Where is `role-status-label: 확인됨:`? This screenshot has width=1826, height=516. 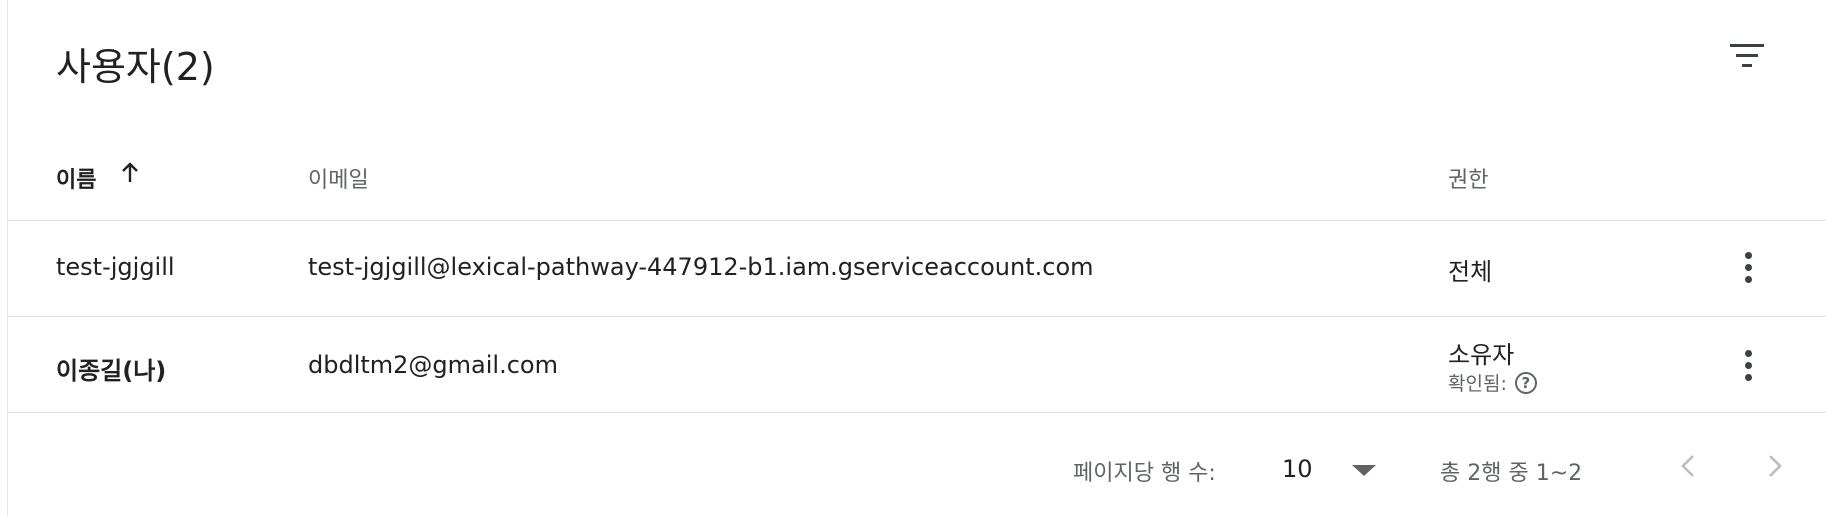
role-status-label: 확인됨: is located at coordinates (1477, 384).